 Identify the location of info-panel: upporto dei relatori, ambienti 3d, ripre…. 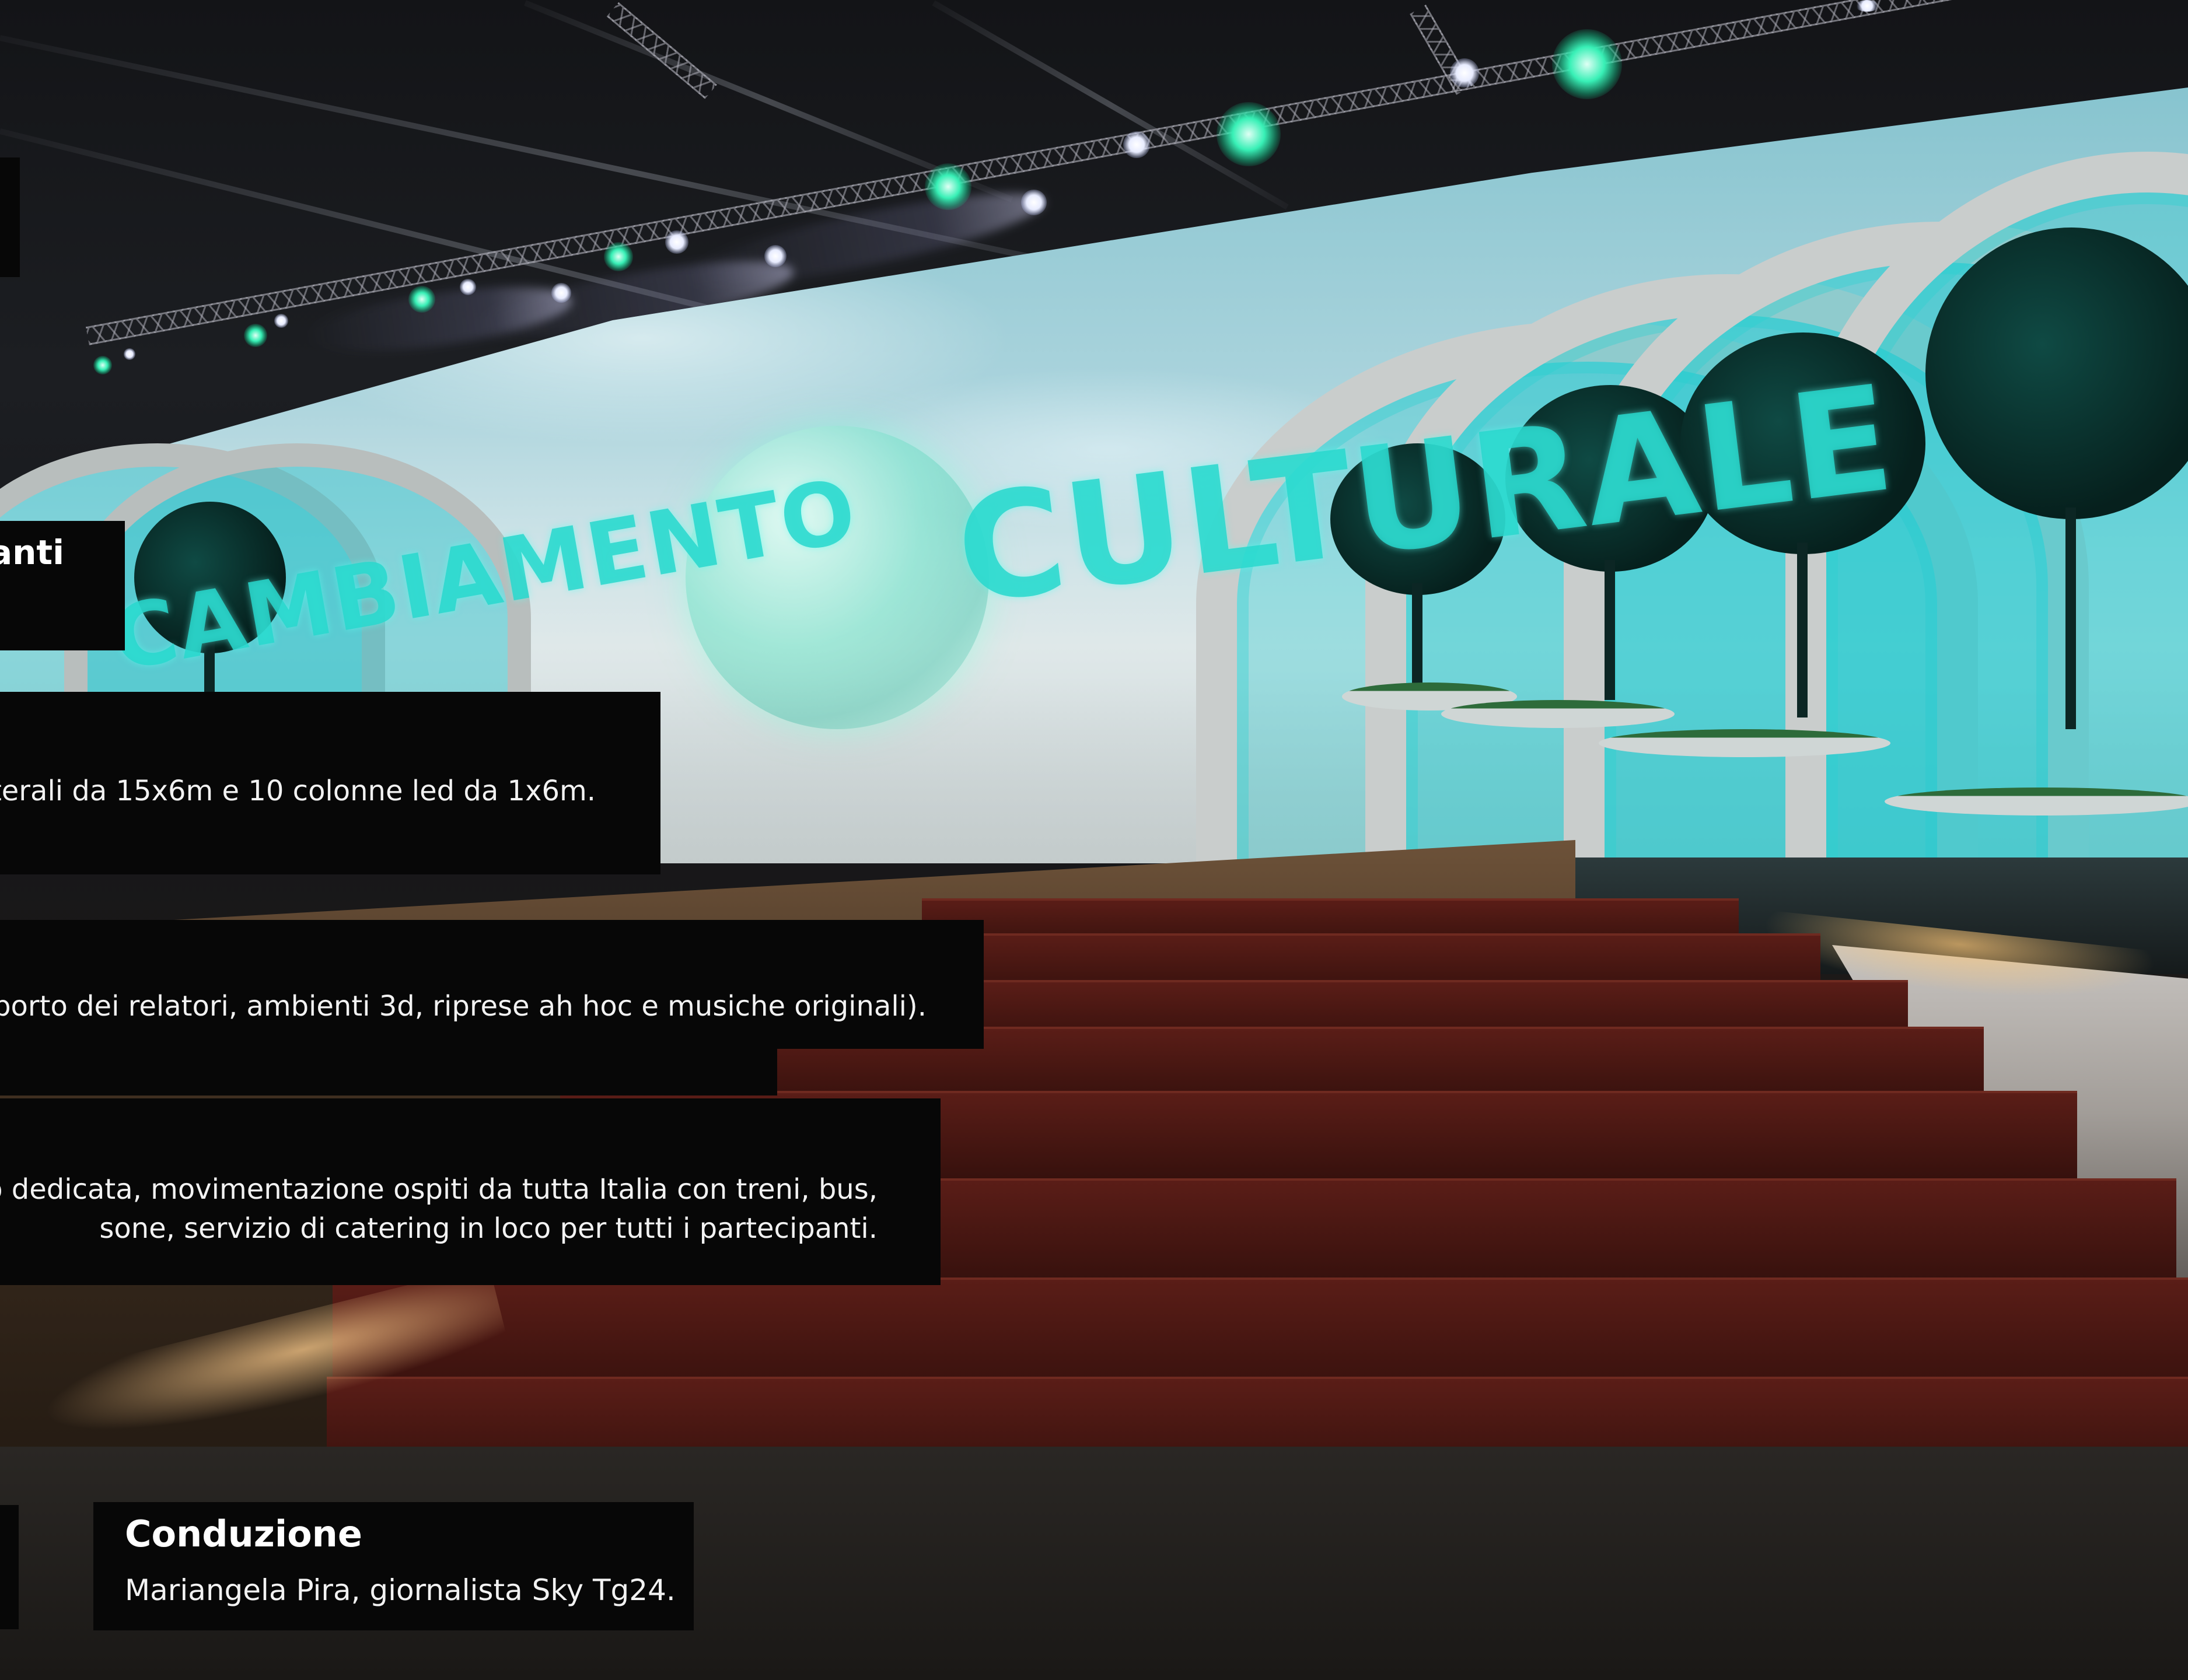
(492, 984).